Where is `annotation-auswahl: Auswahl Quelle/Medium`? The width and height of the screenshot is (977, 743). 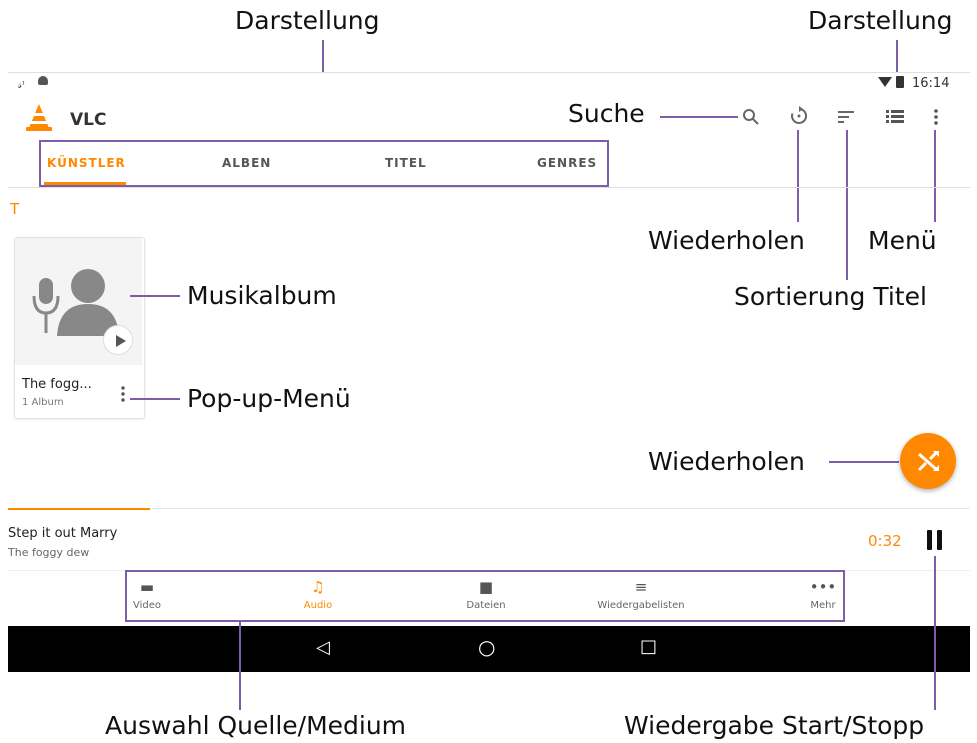
annotation-auswahl: Auswahl Quelle/Medium is located at coordinates (256, 725).